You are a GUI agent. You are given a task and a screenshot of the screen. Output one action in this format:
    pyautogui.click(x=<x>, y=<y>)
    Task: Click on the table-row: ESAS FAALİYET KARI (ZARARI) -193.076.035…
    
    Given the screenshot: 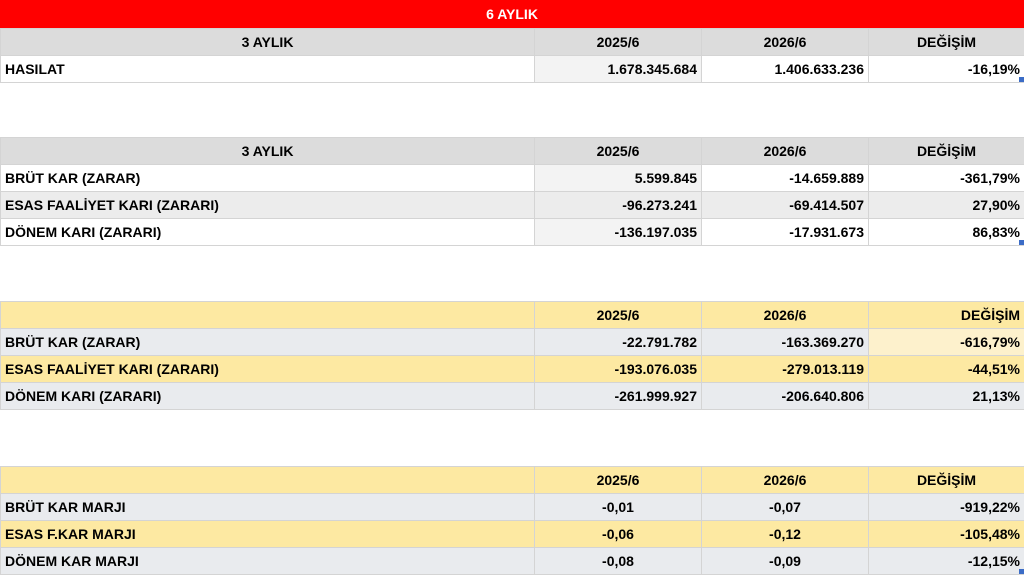 What is the action you would take?
    pyautogui.click(x=512, y=369)
    